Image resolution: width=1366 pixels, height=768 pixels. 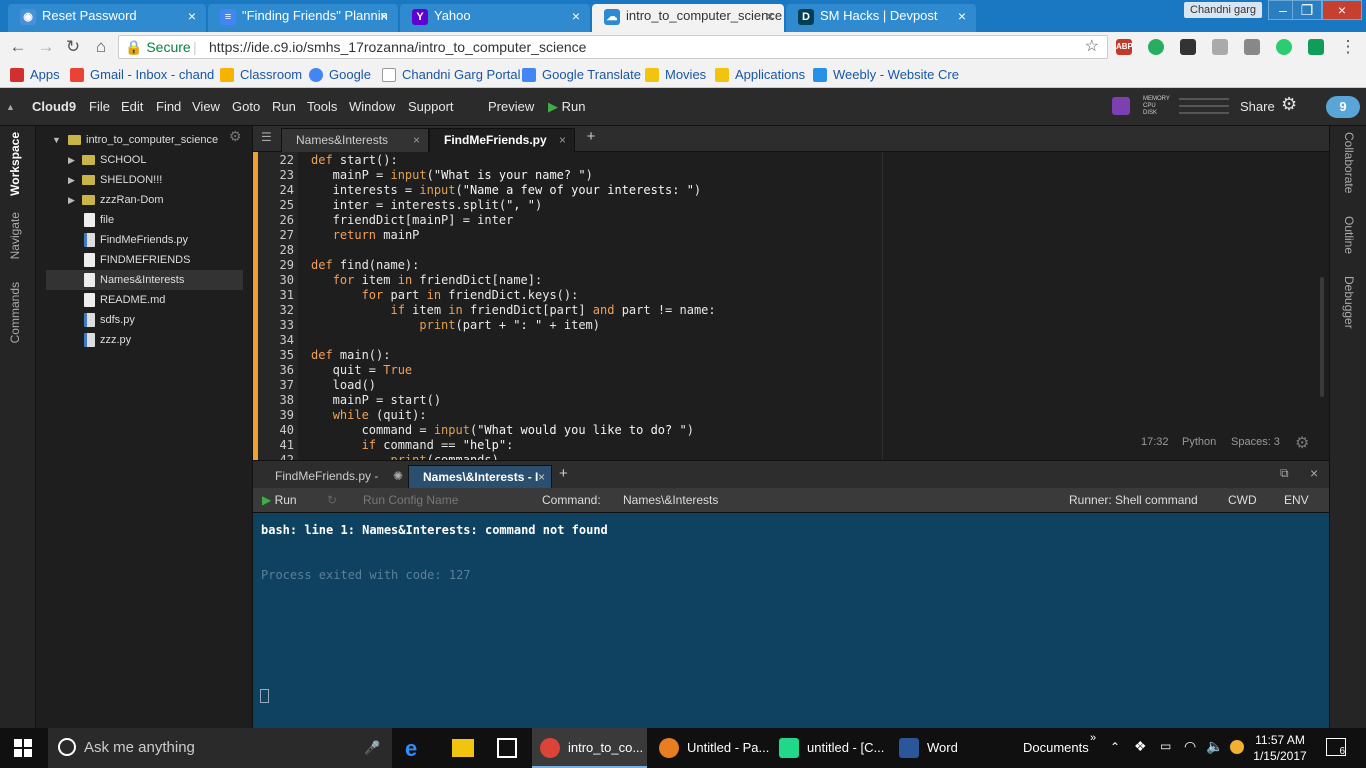 I want to click on tab-outline: Outline, so click(x=1349, y=235).